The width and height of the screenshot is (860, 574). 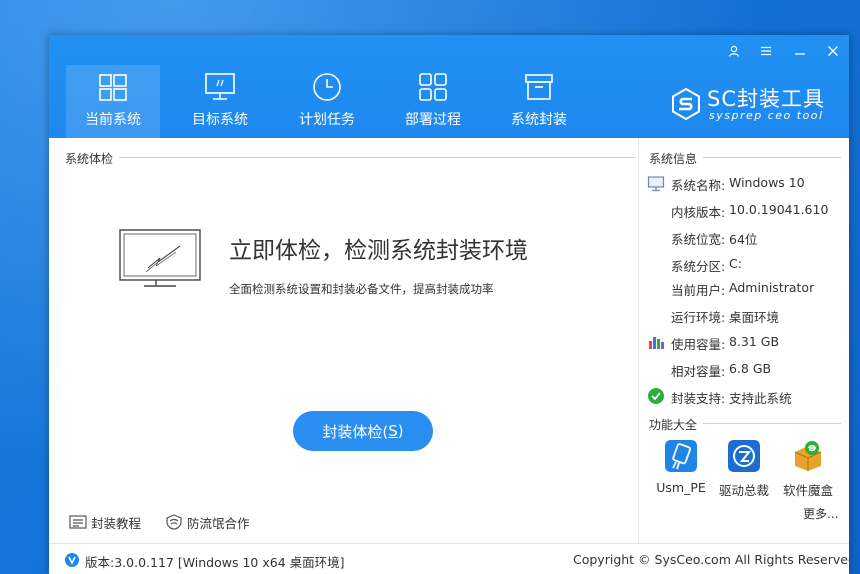 I want to click on package-check-button: 封装体检(S), so click(x=363, y=431).